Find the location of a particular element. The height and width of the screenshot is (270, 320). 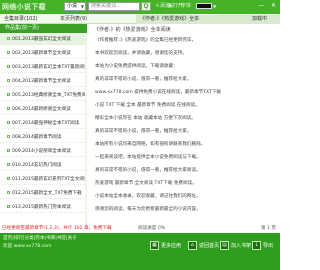

color-picker is located at coordinates (204, 6).